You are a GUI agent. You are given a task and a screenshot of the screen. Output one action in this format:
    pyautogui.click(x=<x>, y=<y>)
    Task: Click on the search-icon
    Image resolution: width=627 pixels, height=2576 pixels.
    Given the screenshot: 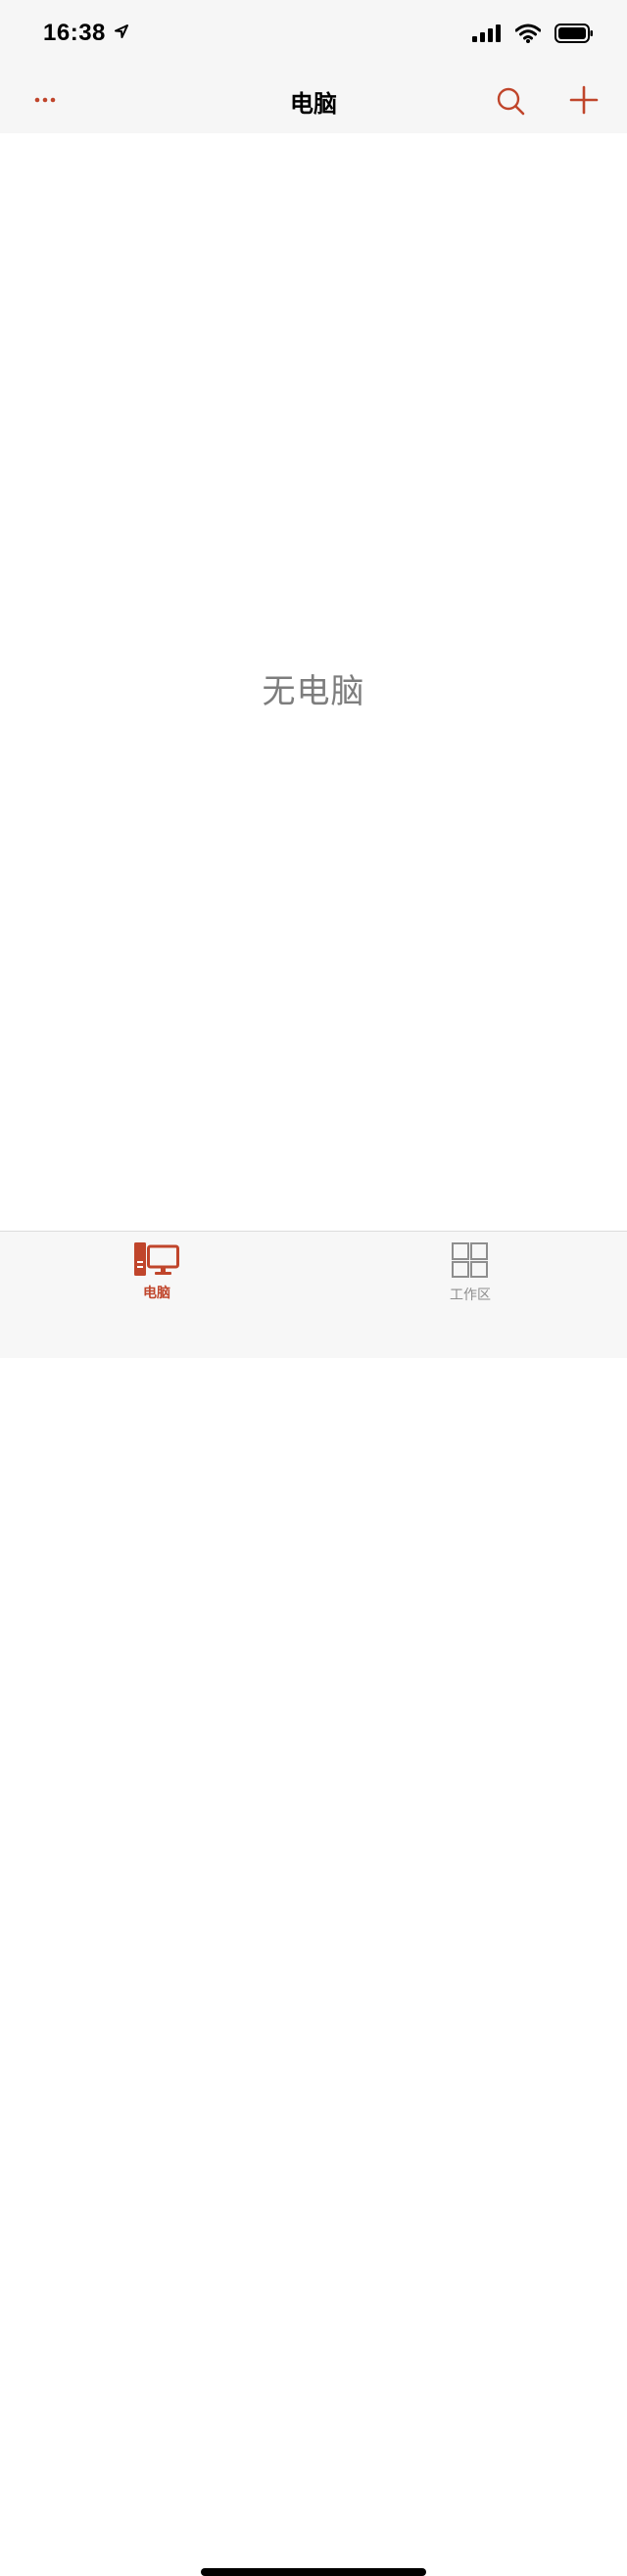 What is the action you would take?
    pyautogui.click(x=511, y=101)
    